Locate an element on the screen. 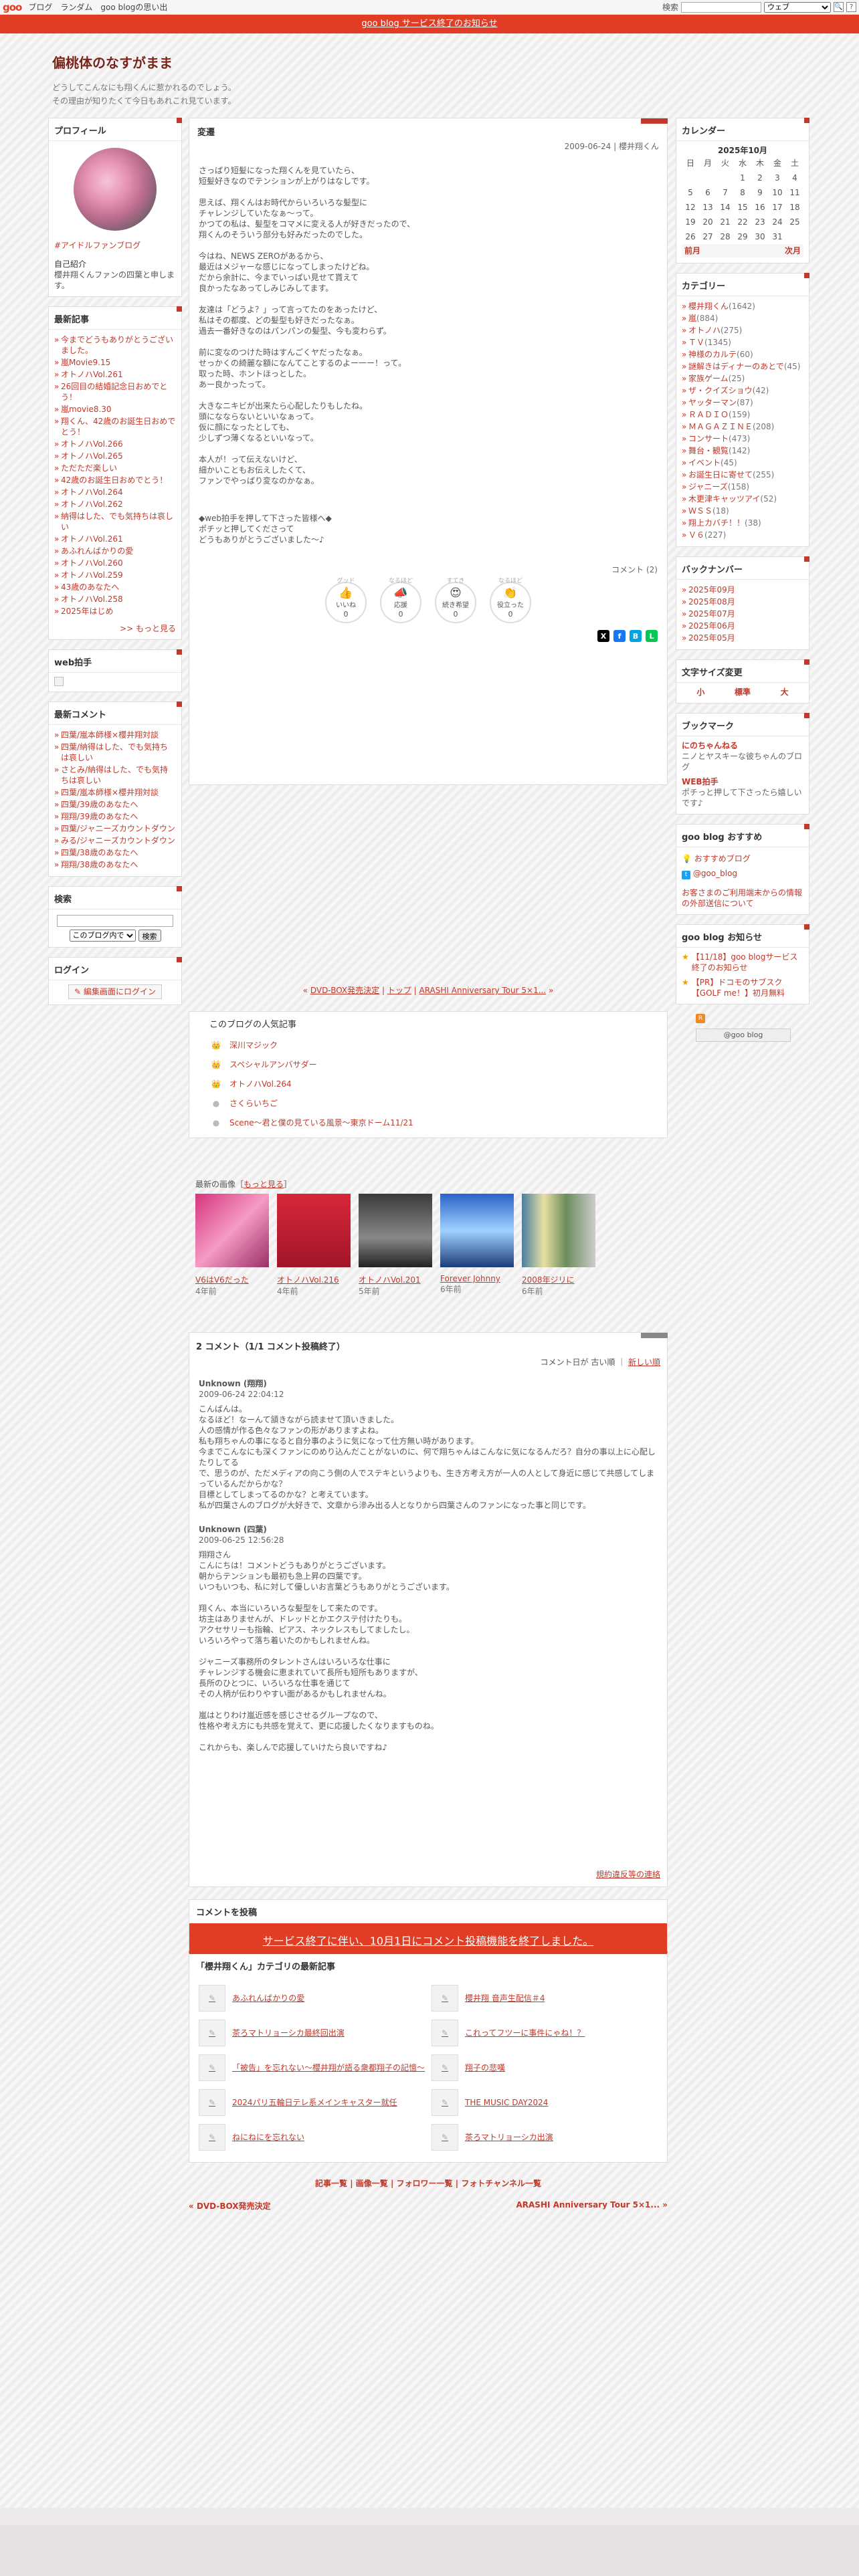 Image resolution: width=859 pixels, height=2576 pixels. facebook-share-icon: f is located at coordinates (619, 636).